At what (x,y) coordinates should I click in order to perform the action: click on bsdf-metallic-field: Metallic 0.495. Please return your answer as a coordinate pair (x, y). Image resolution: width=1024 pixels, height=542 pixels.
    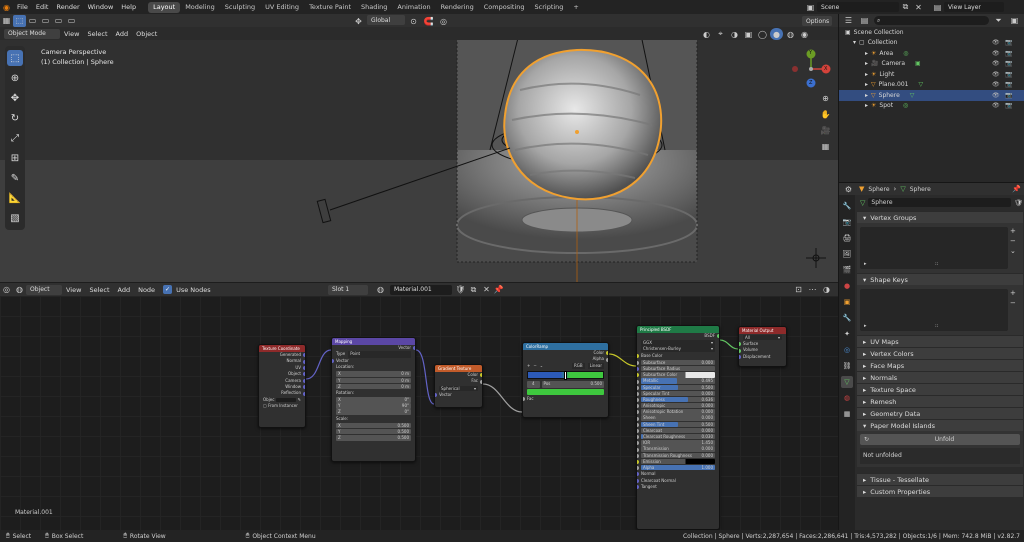
    Looking at the image, I should click on (676, 381).